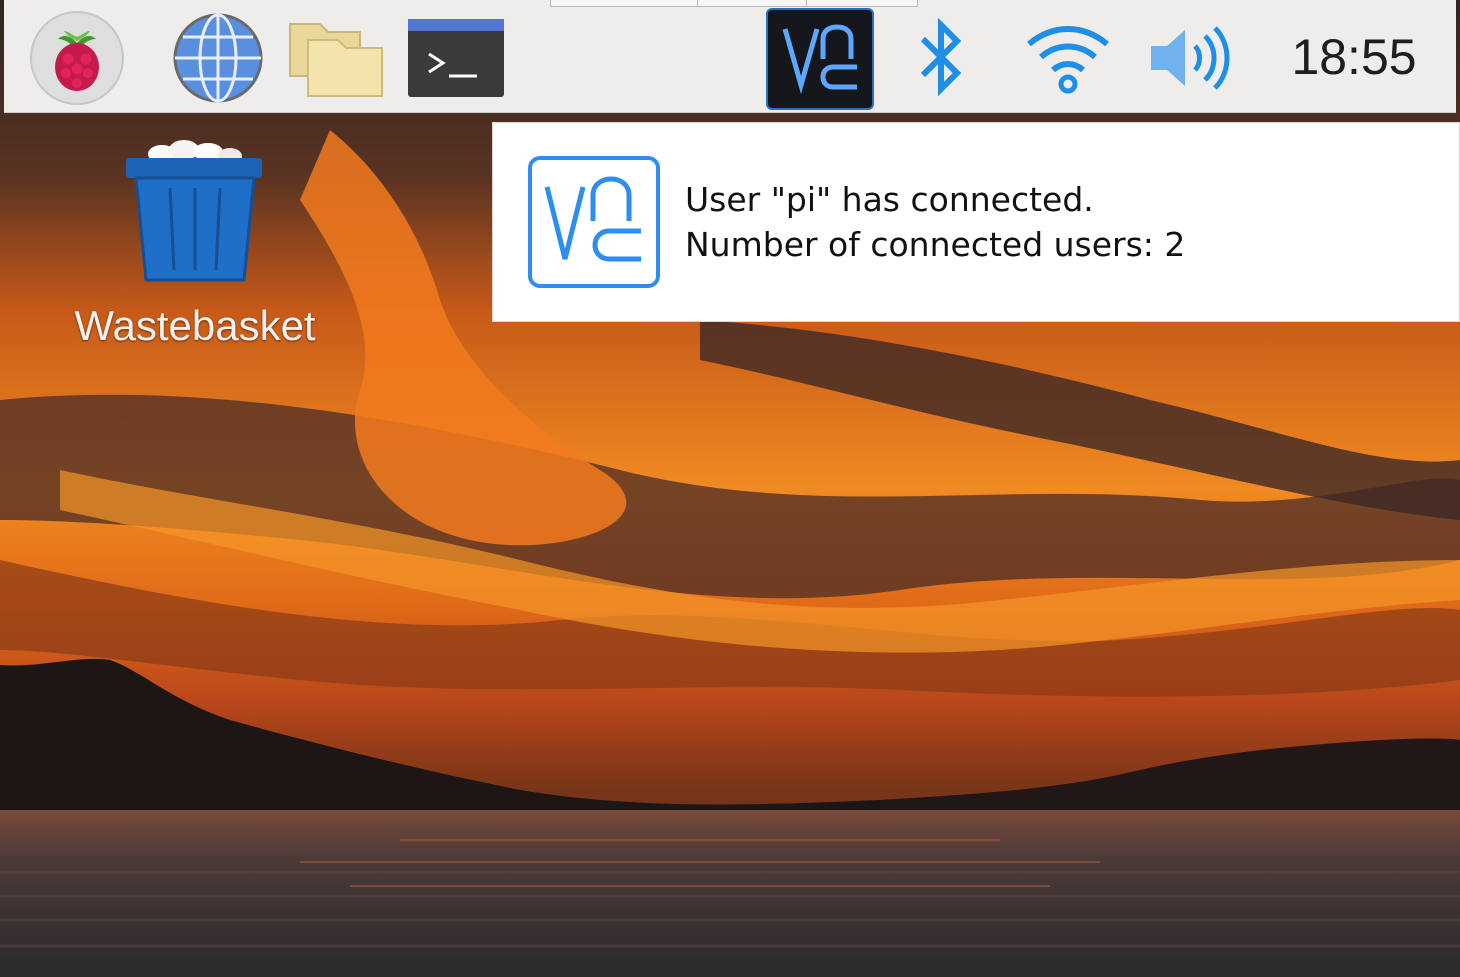 This screenshot has width=1460, height=977. Describe the element at coordinates (730, 56) in the screenshot. I see `top-panel: 18:55` at that location.